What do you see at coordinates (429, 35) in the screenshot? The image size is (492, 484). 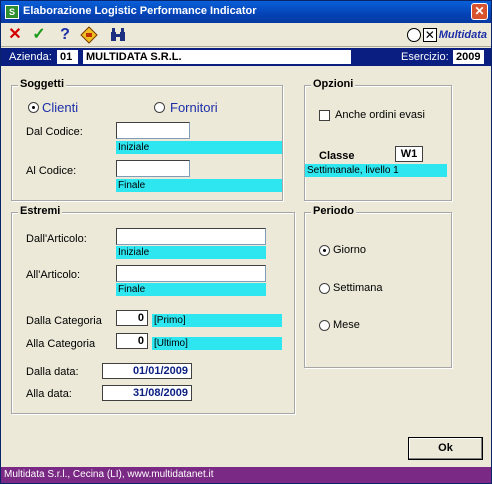 I see `cross-logo-icon: ✕` at bounding box center [429, 35].